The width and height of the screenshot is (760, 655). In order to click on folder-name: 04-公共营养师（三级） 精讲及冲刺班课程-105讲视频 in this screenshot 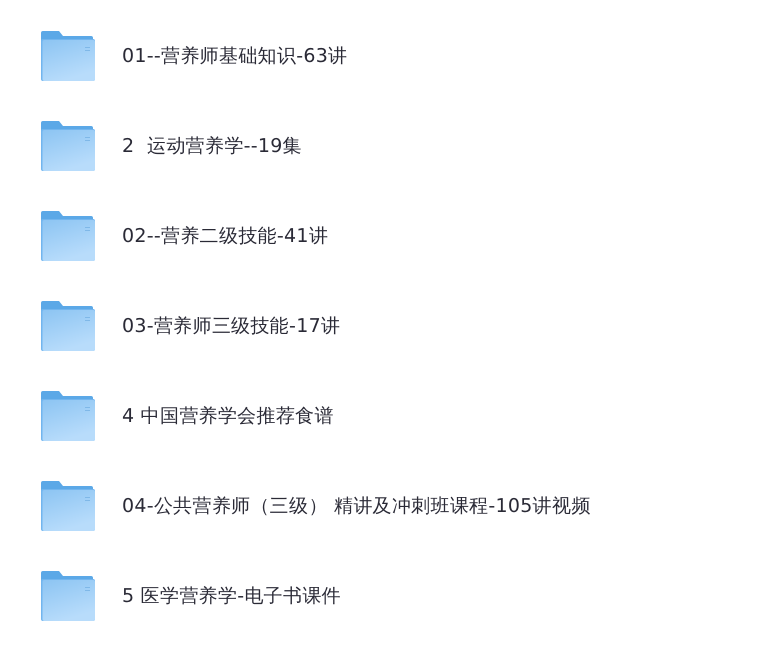, I will do `click(356, 506)`.